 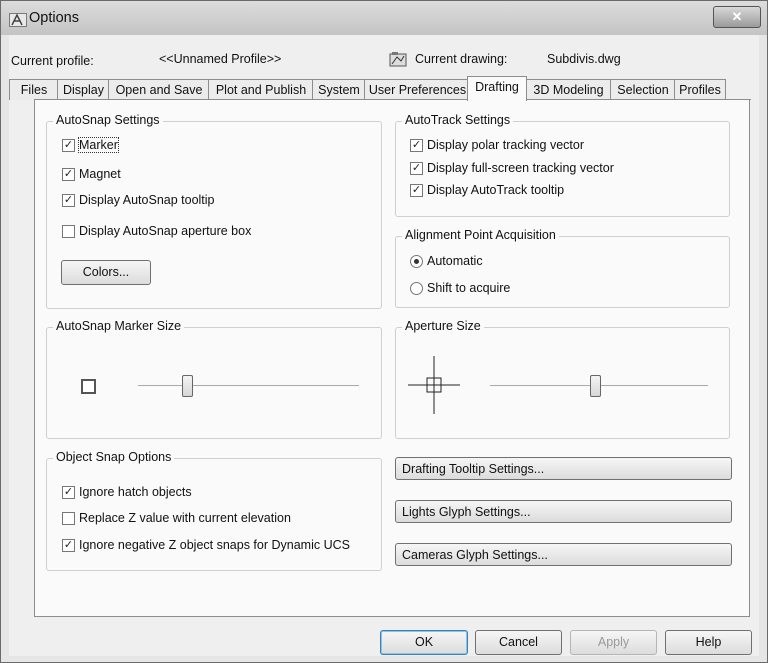 I want to click on ignore-hatch-checkbox: ✓, so click(x=68, y=492).